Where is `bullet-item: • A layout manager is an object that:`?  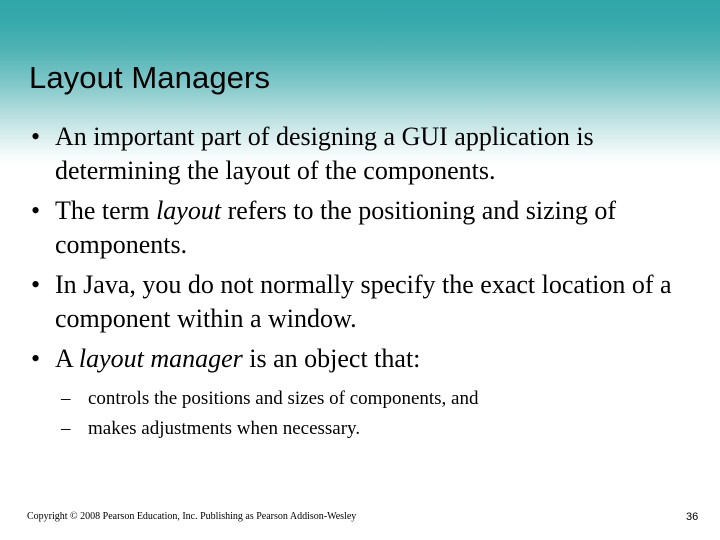
bullet-item: • A layout manager is an object that: is located at coordinates (360, 359).